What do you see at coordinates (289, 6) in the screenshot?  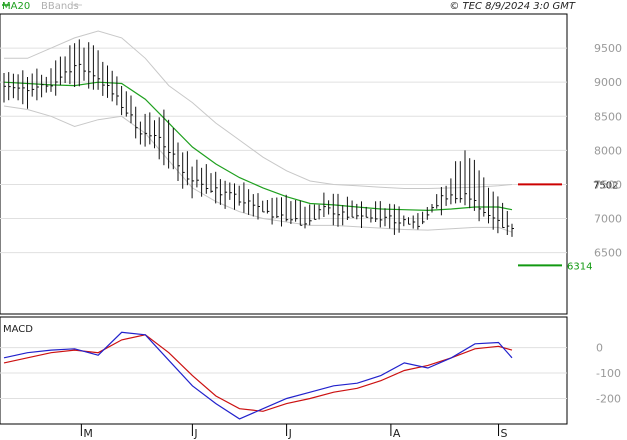 I see `header-legend: MA20 BBands © TEC 8/9/2024 3:0 GMT` at bounding box center [289, 6].